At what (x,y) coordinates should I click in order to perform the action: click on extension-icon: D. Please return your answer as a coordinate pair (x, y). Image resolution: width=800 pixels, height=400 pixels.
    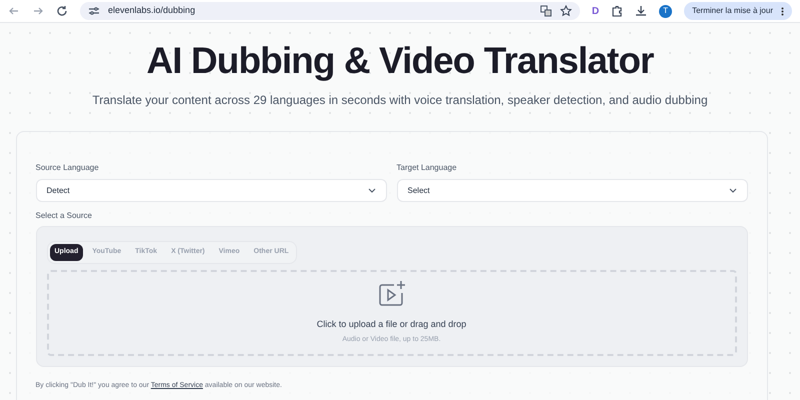
    Looking at the image, I should click on (596, 11).